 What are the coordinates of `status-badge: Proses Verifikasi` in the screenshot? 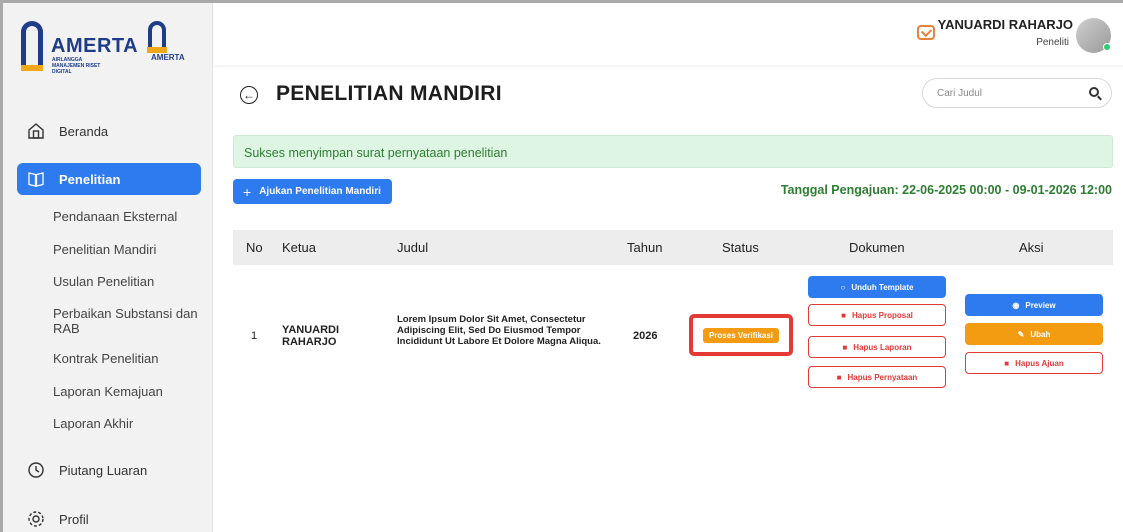 It's located at (741, 335).